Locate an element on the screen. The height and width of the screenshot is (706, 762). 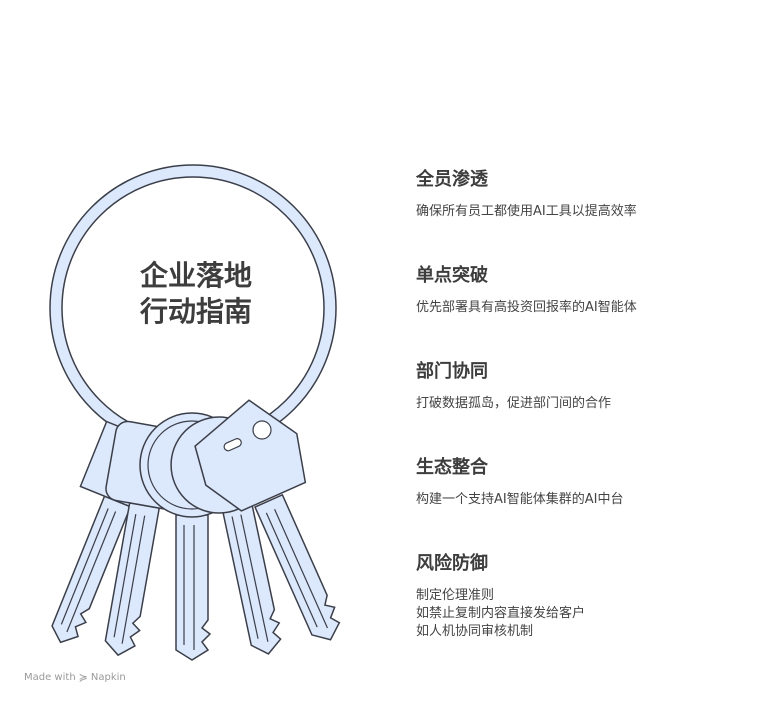
item-desc-line: 如禁止复制内容直接发给客户 is located at coordinates (501, 613).